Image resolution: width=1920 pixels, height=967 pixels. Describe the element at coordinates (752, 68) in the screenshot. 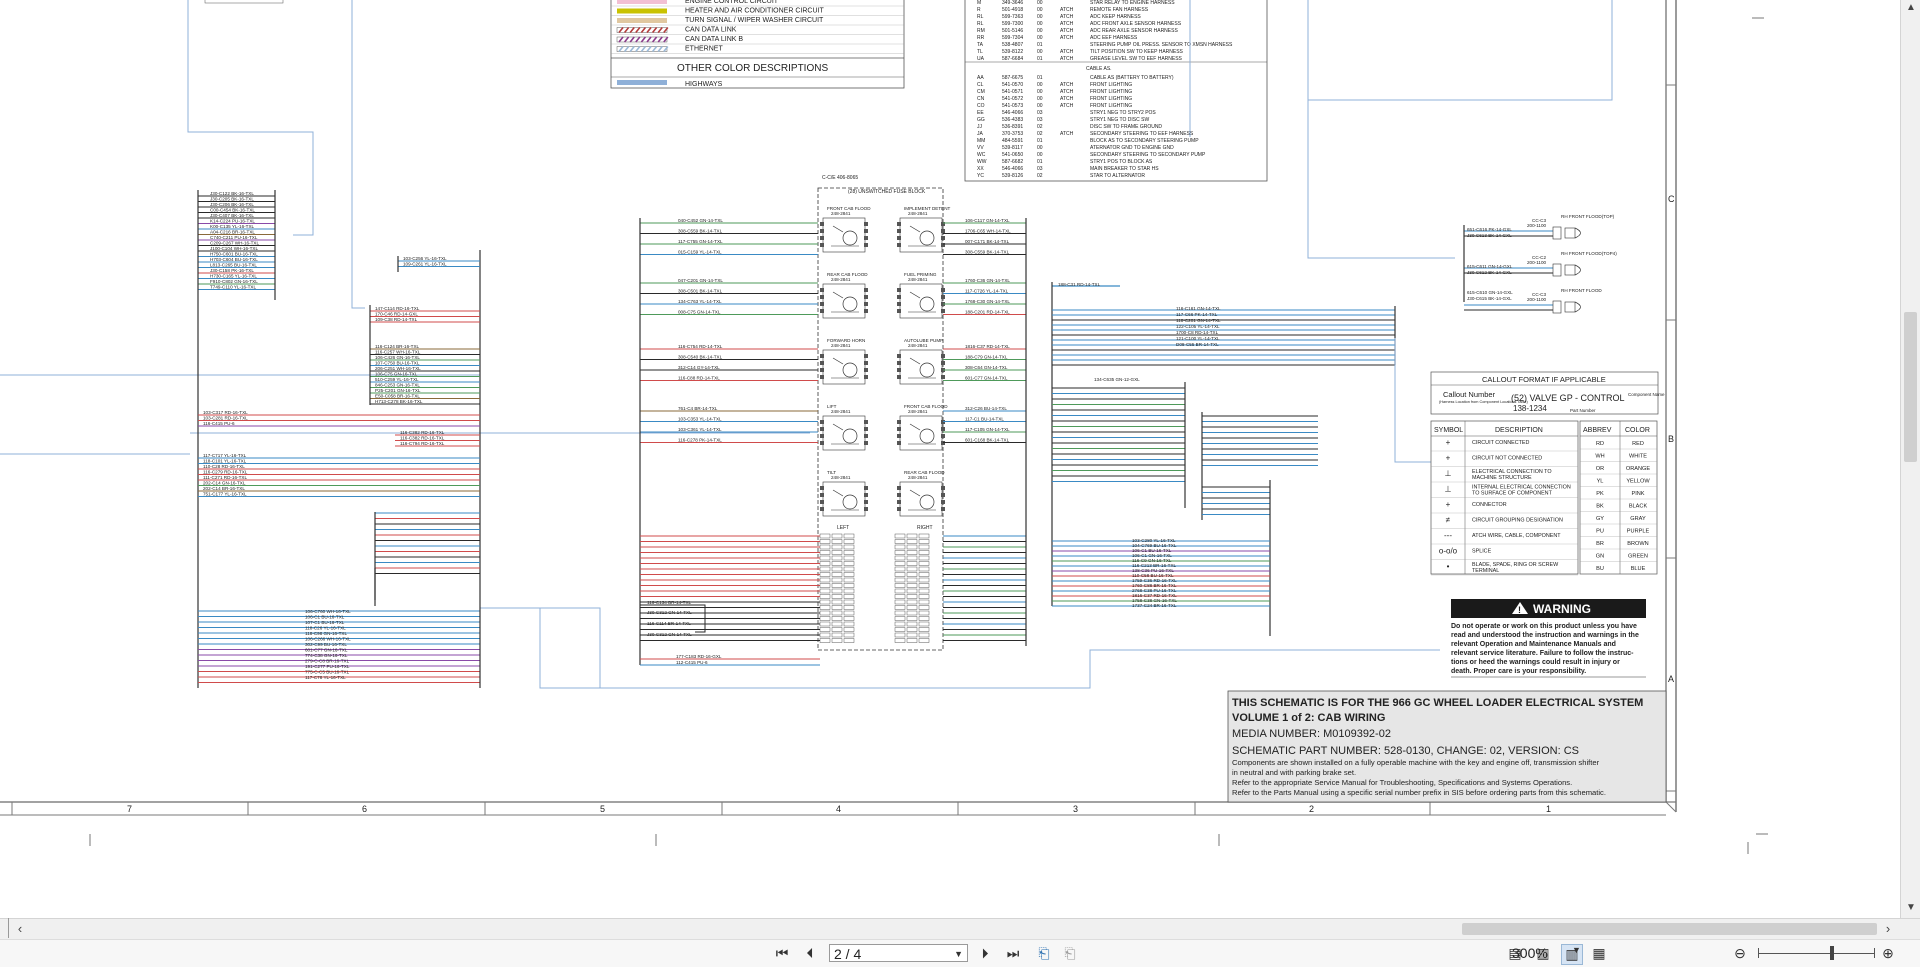

I see `other-colors-heading: OTHER COLOR DESCRIPTIONS` at that location.